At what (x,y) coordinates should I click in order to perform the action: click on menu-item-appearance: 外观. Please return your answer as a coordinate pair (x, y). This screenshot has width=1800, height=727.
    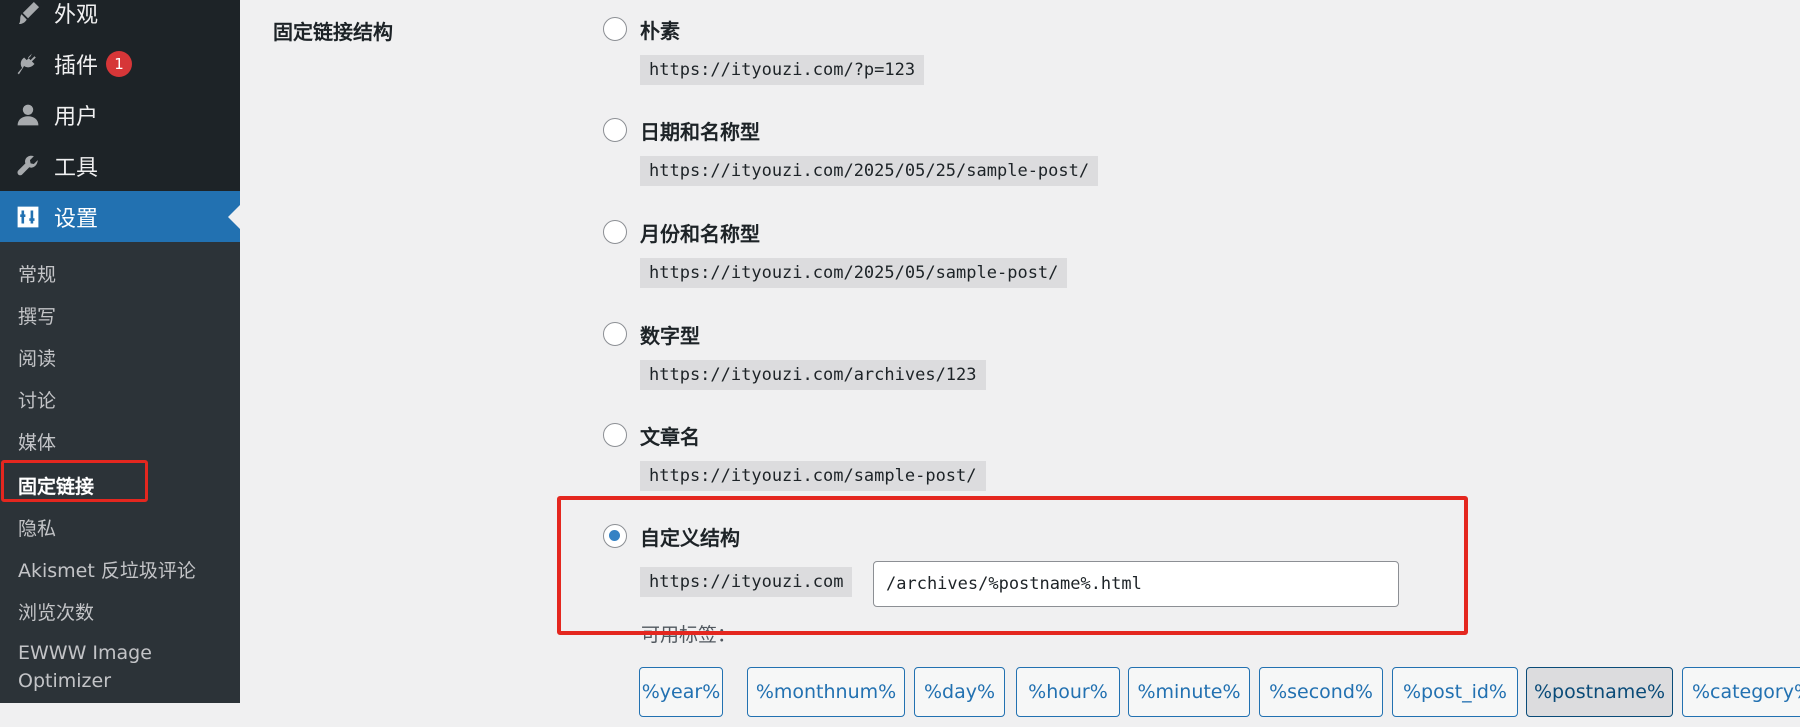
    Looking at the image, I should click on (120, 19).